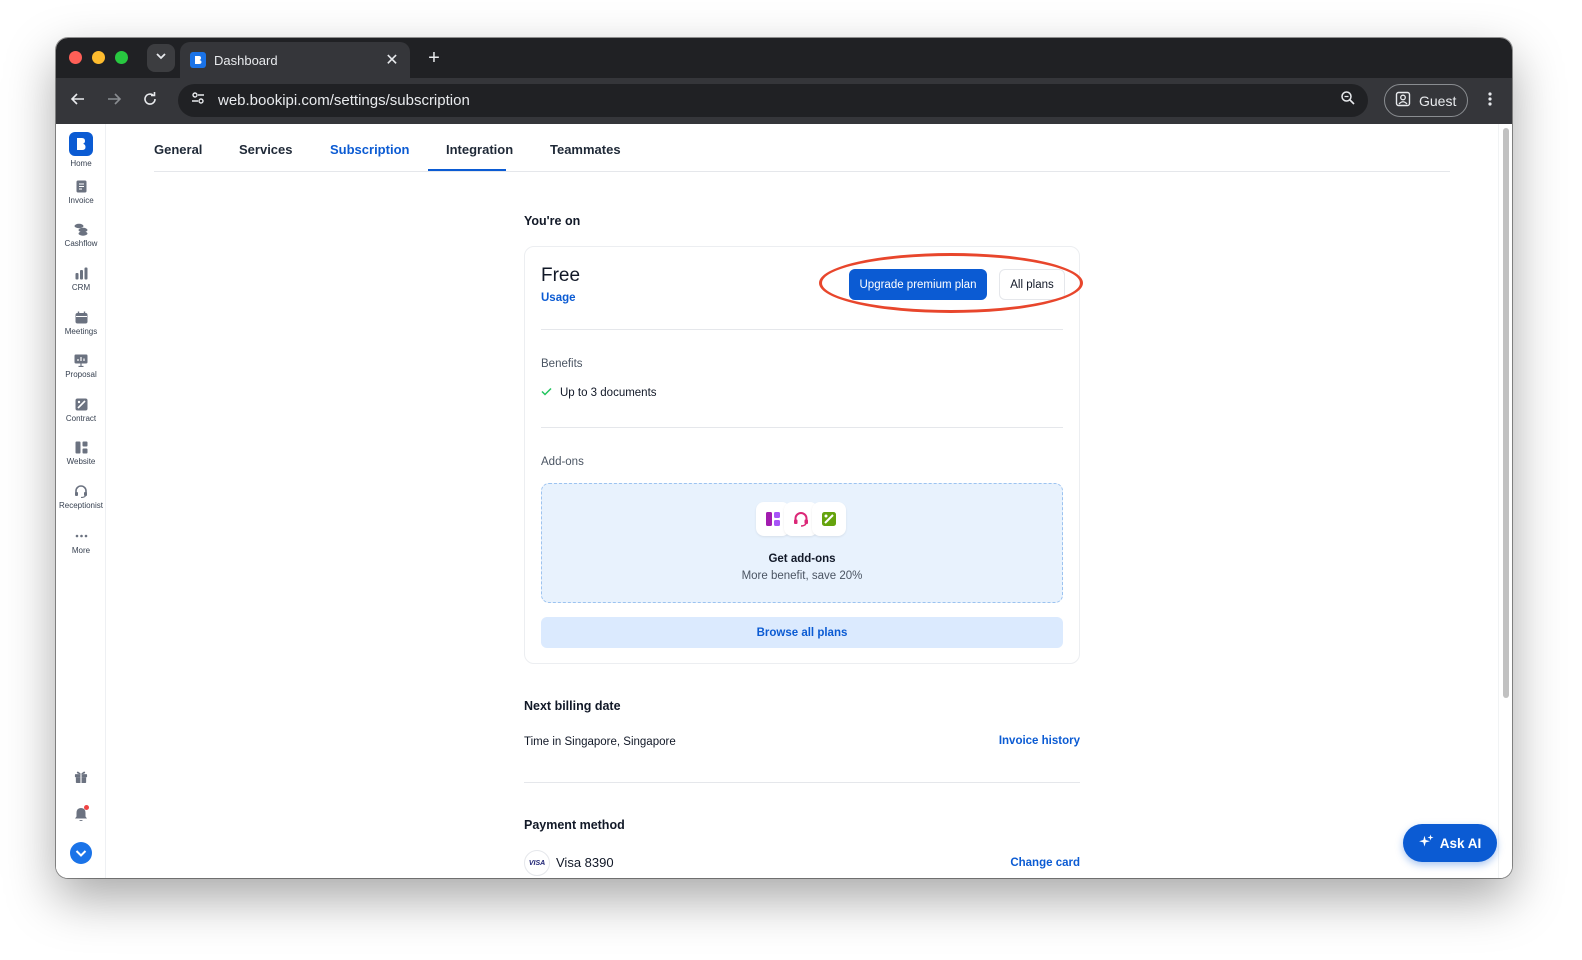 The image size is (1582, 960). I want to click on site-settings-icon, so click(198, 100).